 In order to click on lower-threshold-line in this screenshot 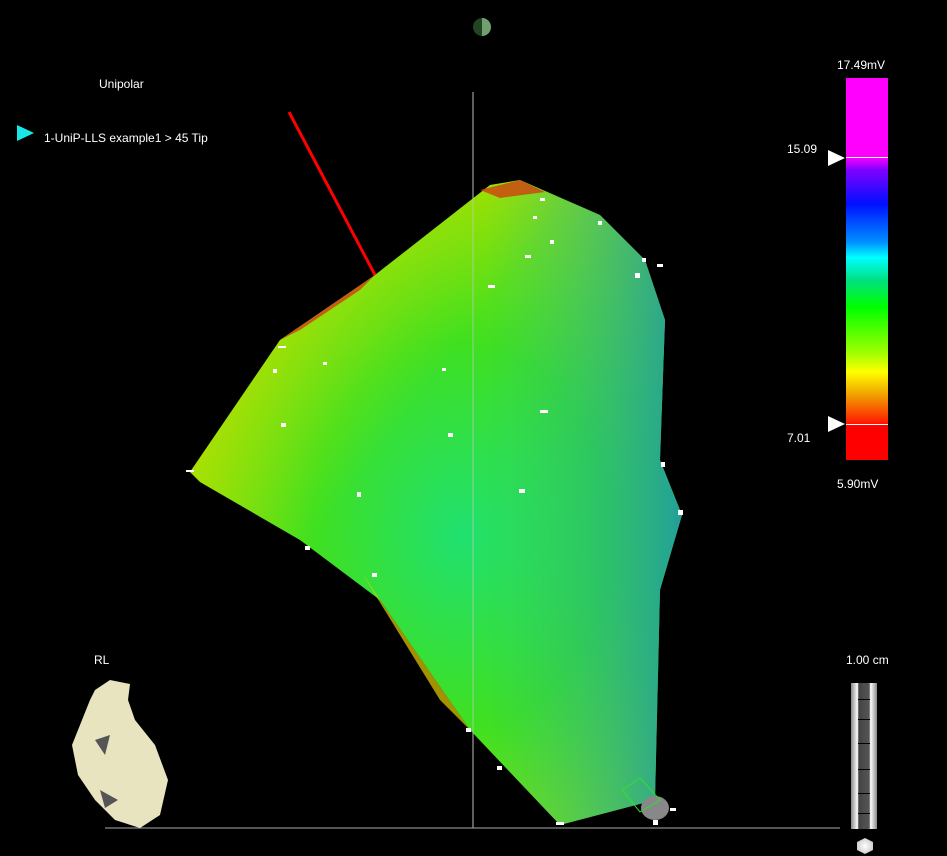, I will do `click(867, 424)`.